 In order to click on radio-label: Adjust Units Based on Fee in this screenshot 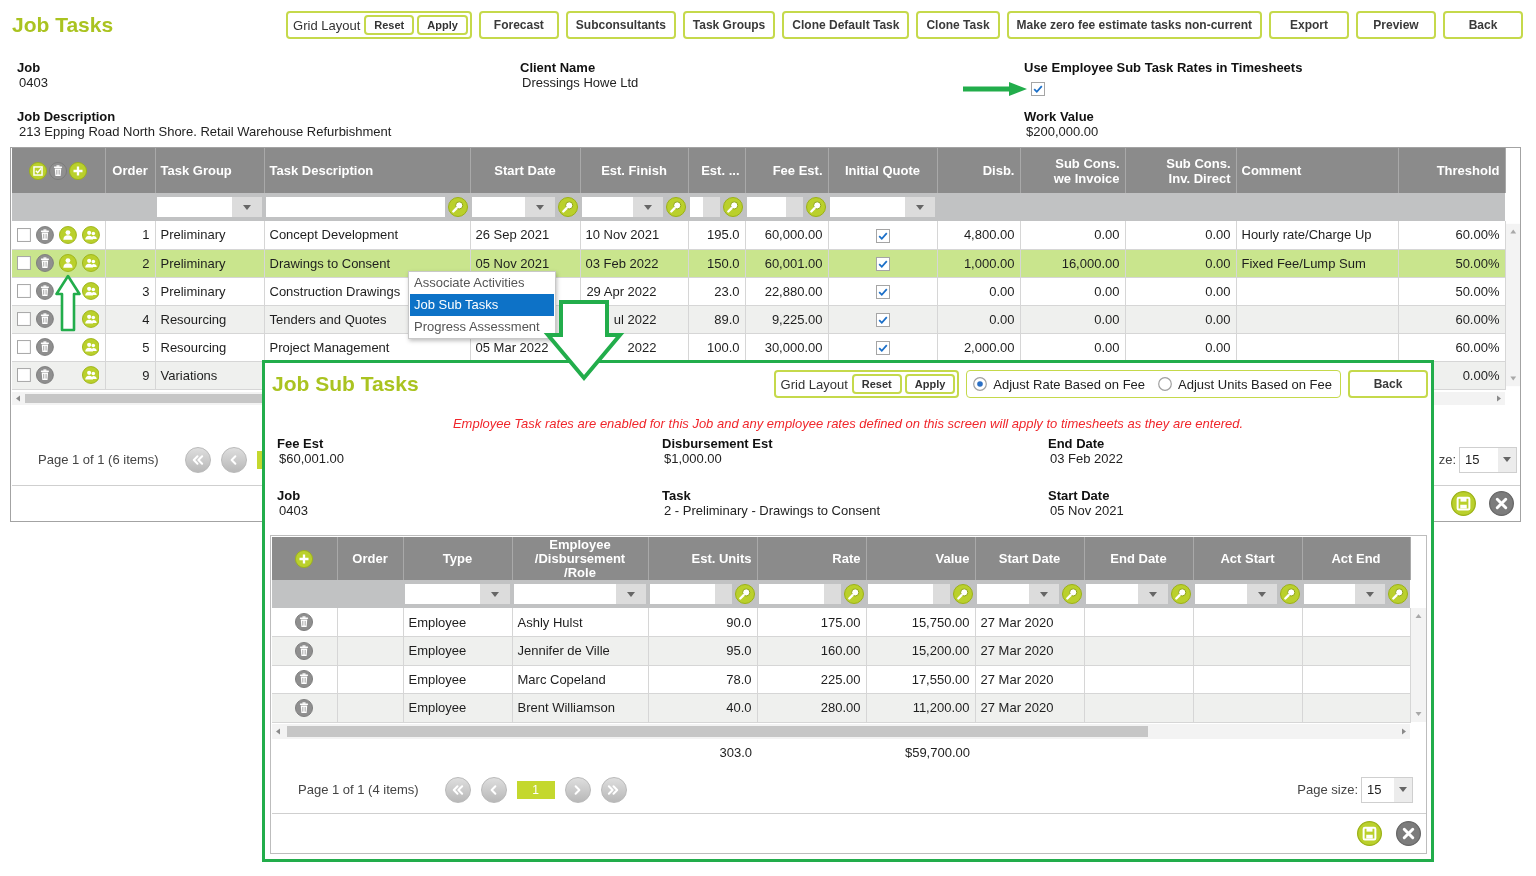, I will do `click(1255, 384)`.